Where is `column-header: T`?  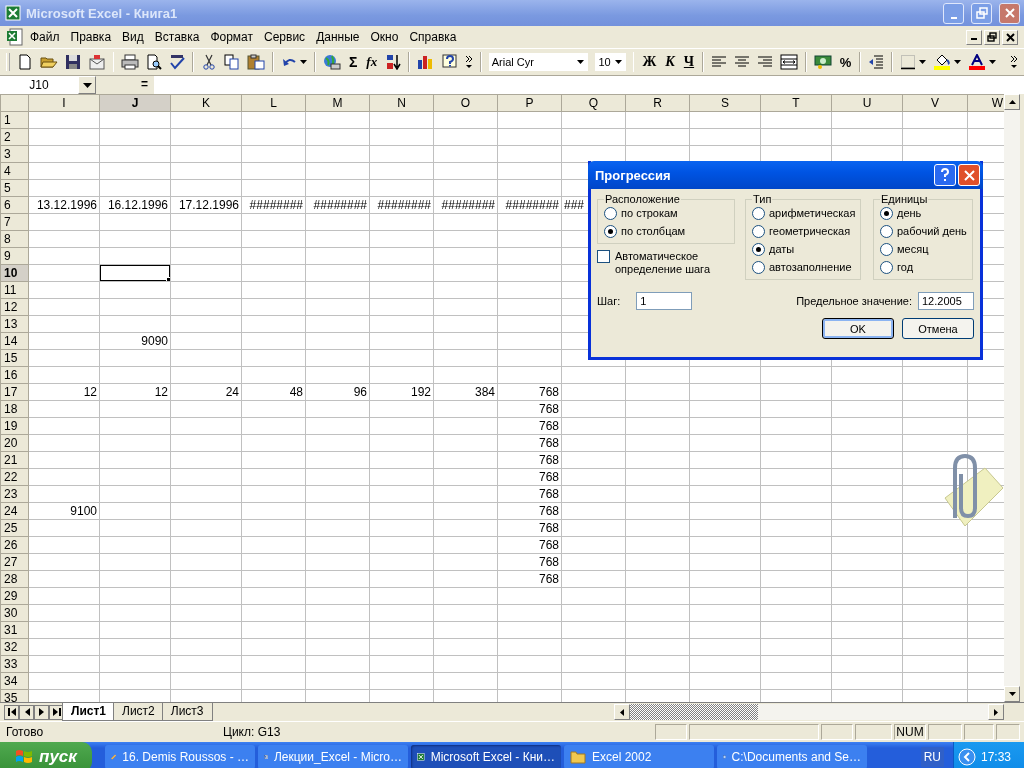
column-header: T is located at coordinates (796, 103).